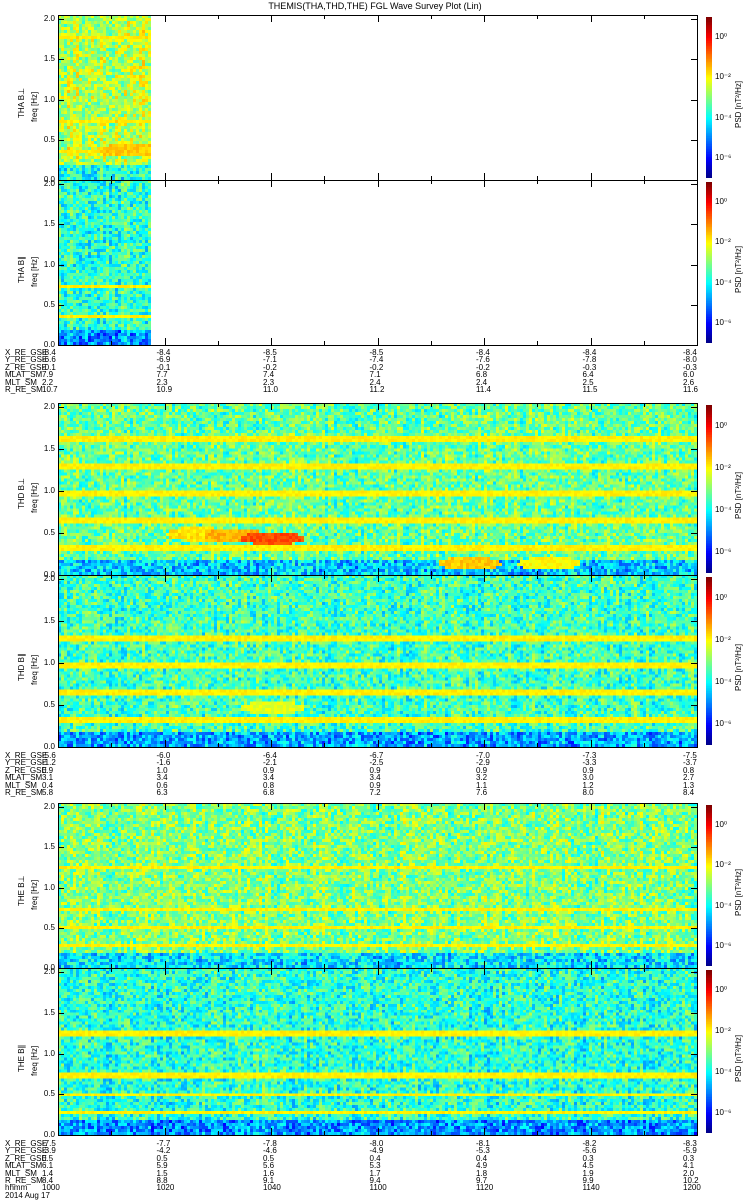 The height and width of the screenshot is (1200, 750). What do you see at coordinates (50, 389) in the screenshot?
I see `ephemeris-value: 10.7` at bounding box center [50, 389].